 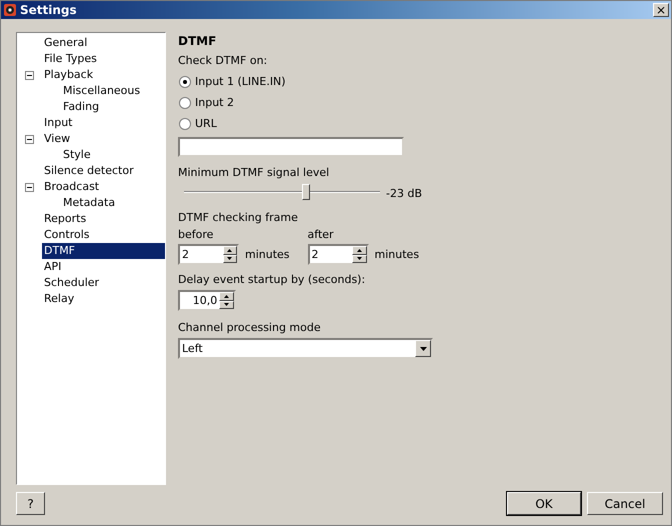 I want to click on field-label: DTMF checking frame, so click(x=238, y=217).